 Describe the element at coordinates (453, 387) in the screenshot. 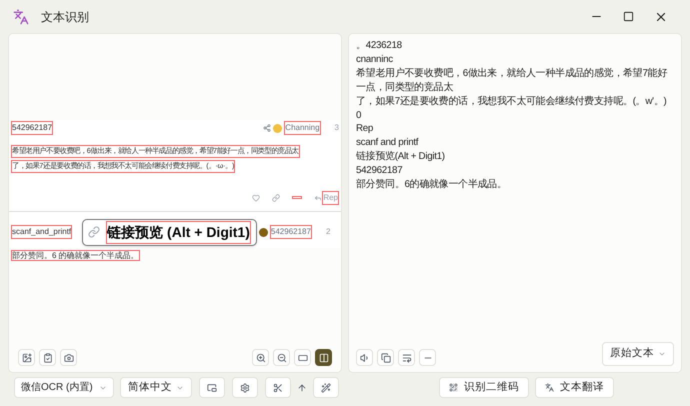

I see `qr-code-icon` at that location.